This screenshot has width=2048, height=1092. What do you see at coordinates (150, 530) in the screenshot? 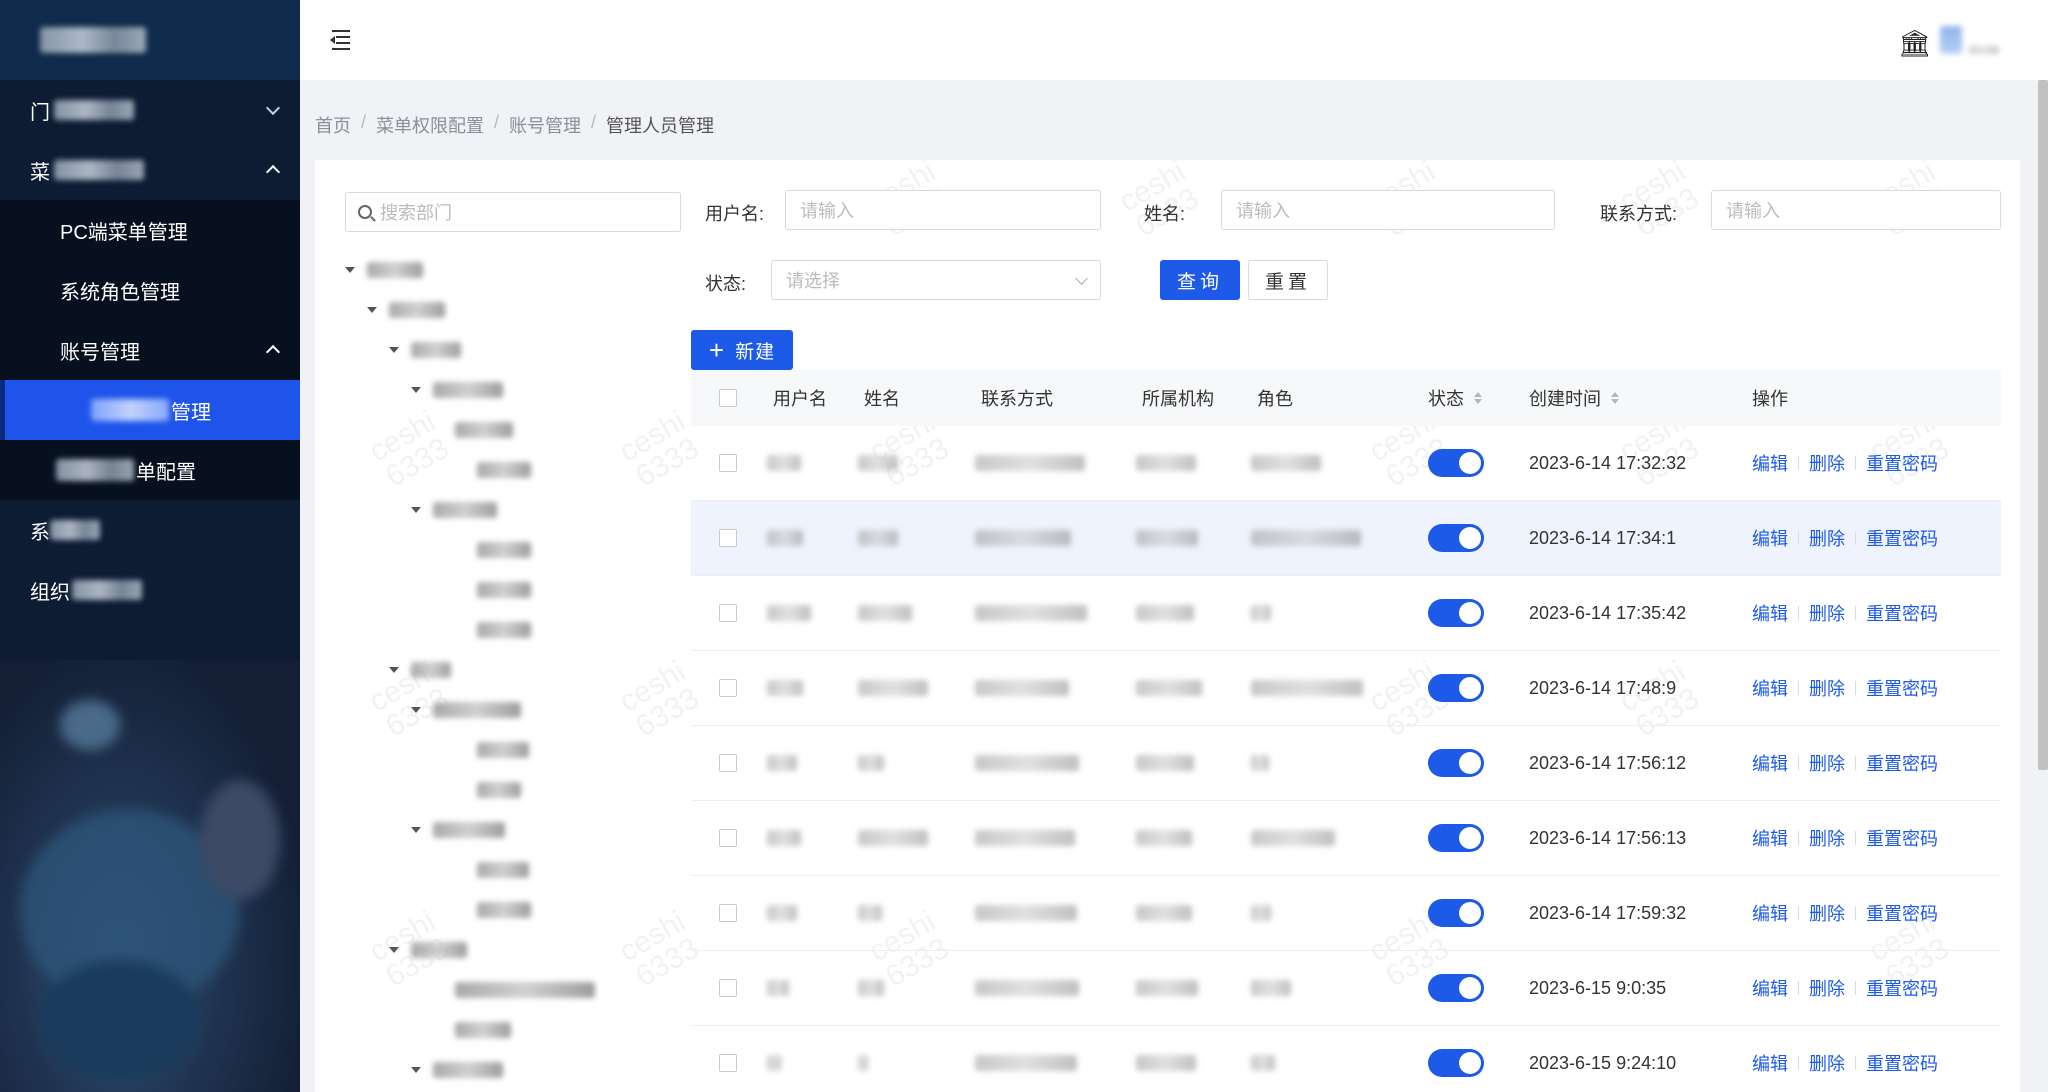
I see `sidebar-item-system: 系` at bounding box center [150, 530].